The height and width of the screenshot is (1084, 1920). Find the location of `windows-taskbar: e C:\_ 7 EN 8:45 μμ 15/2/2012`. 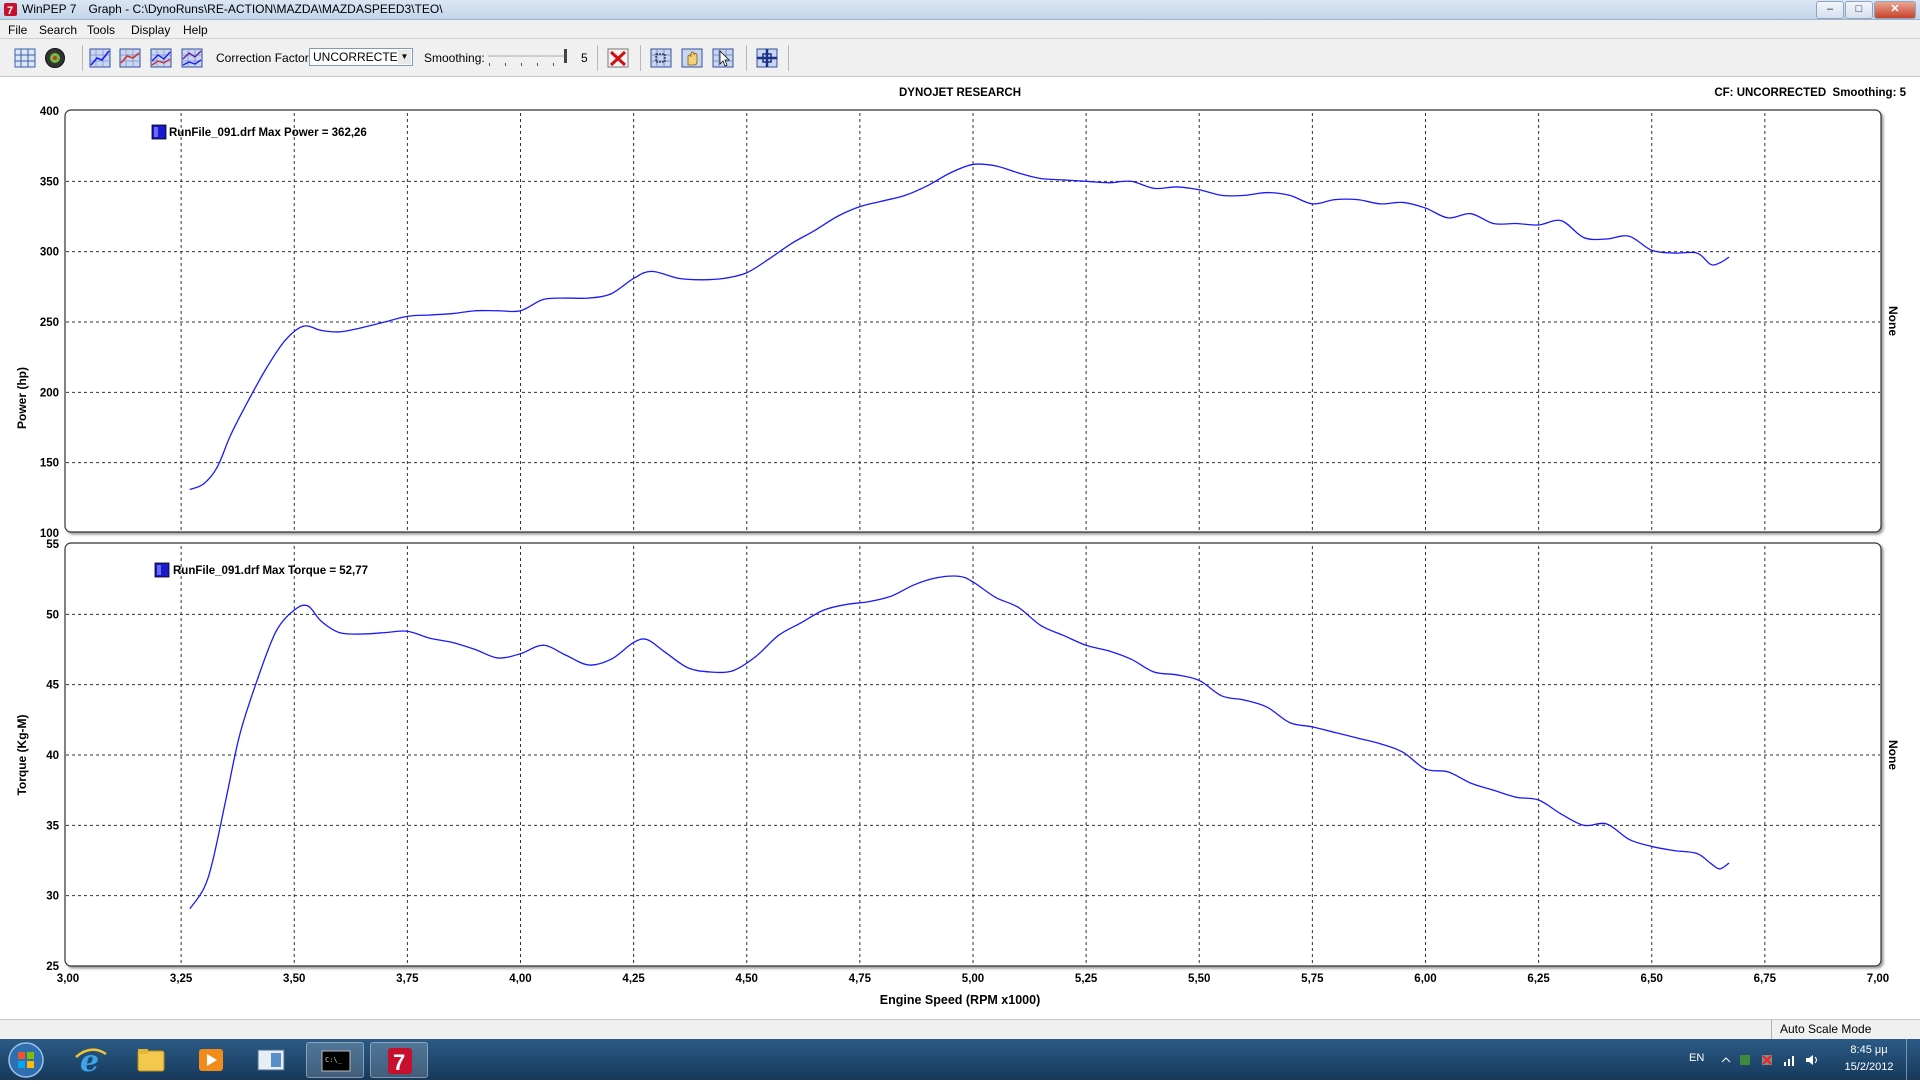

windows-taskbar: e C:\_ 7 EN 8:45 μμ 15/2/2012 is located at coordinates (960, 1059).